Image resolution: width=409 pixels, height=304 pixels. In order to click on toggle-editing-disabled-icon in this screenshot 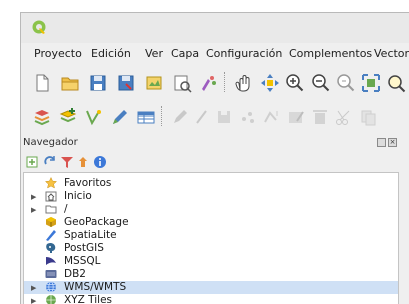, I will do `click(202, 117)`.